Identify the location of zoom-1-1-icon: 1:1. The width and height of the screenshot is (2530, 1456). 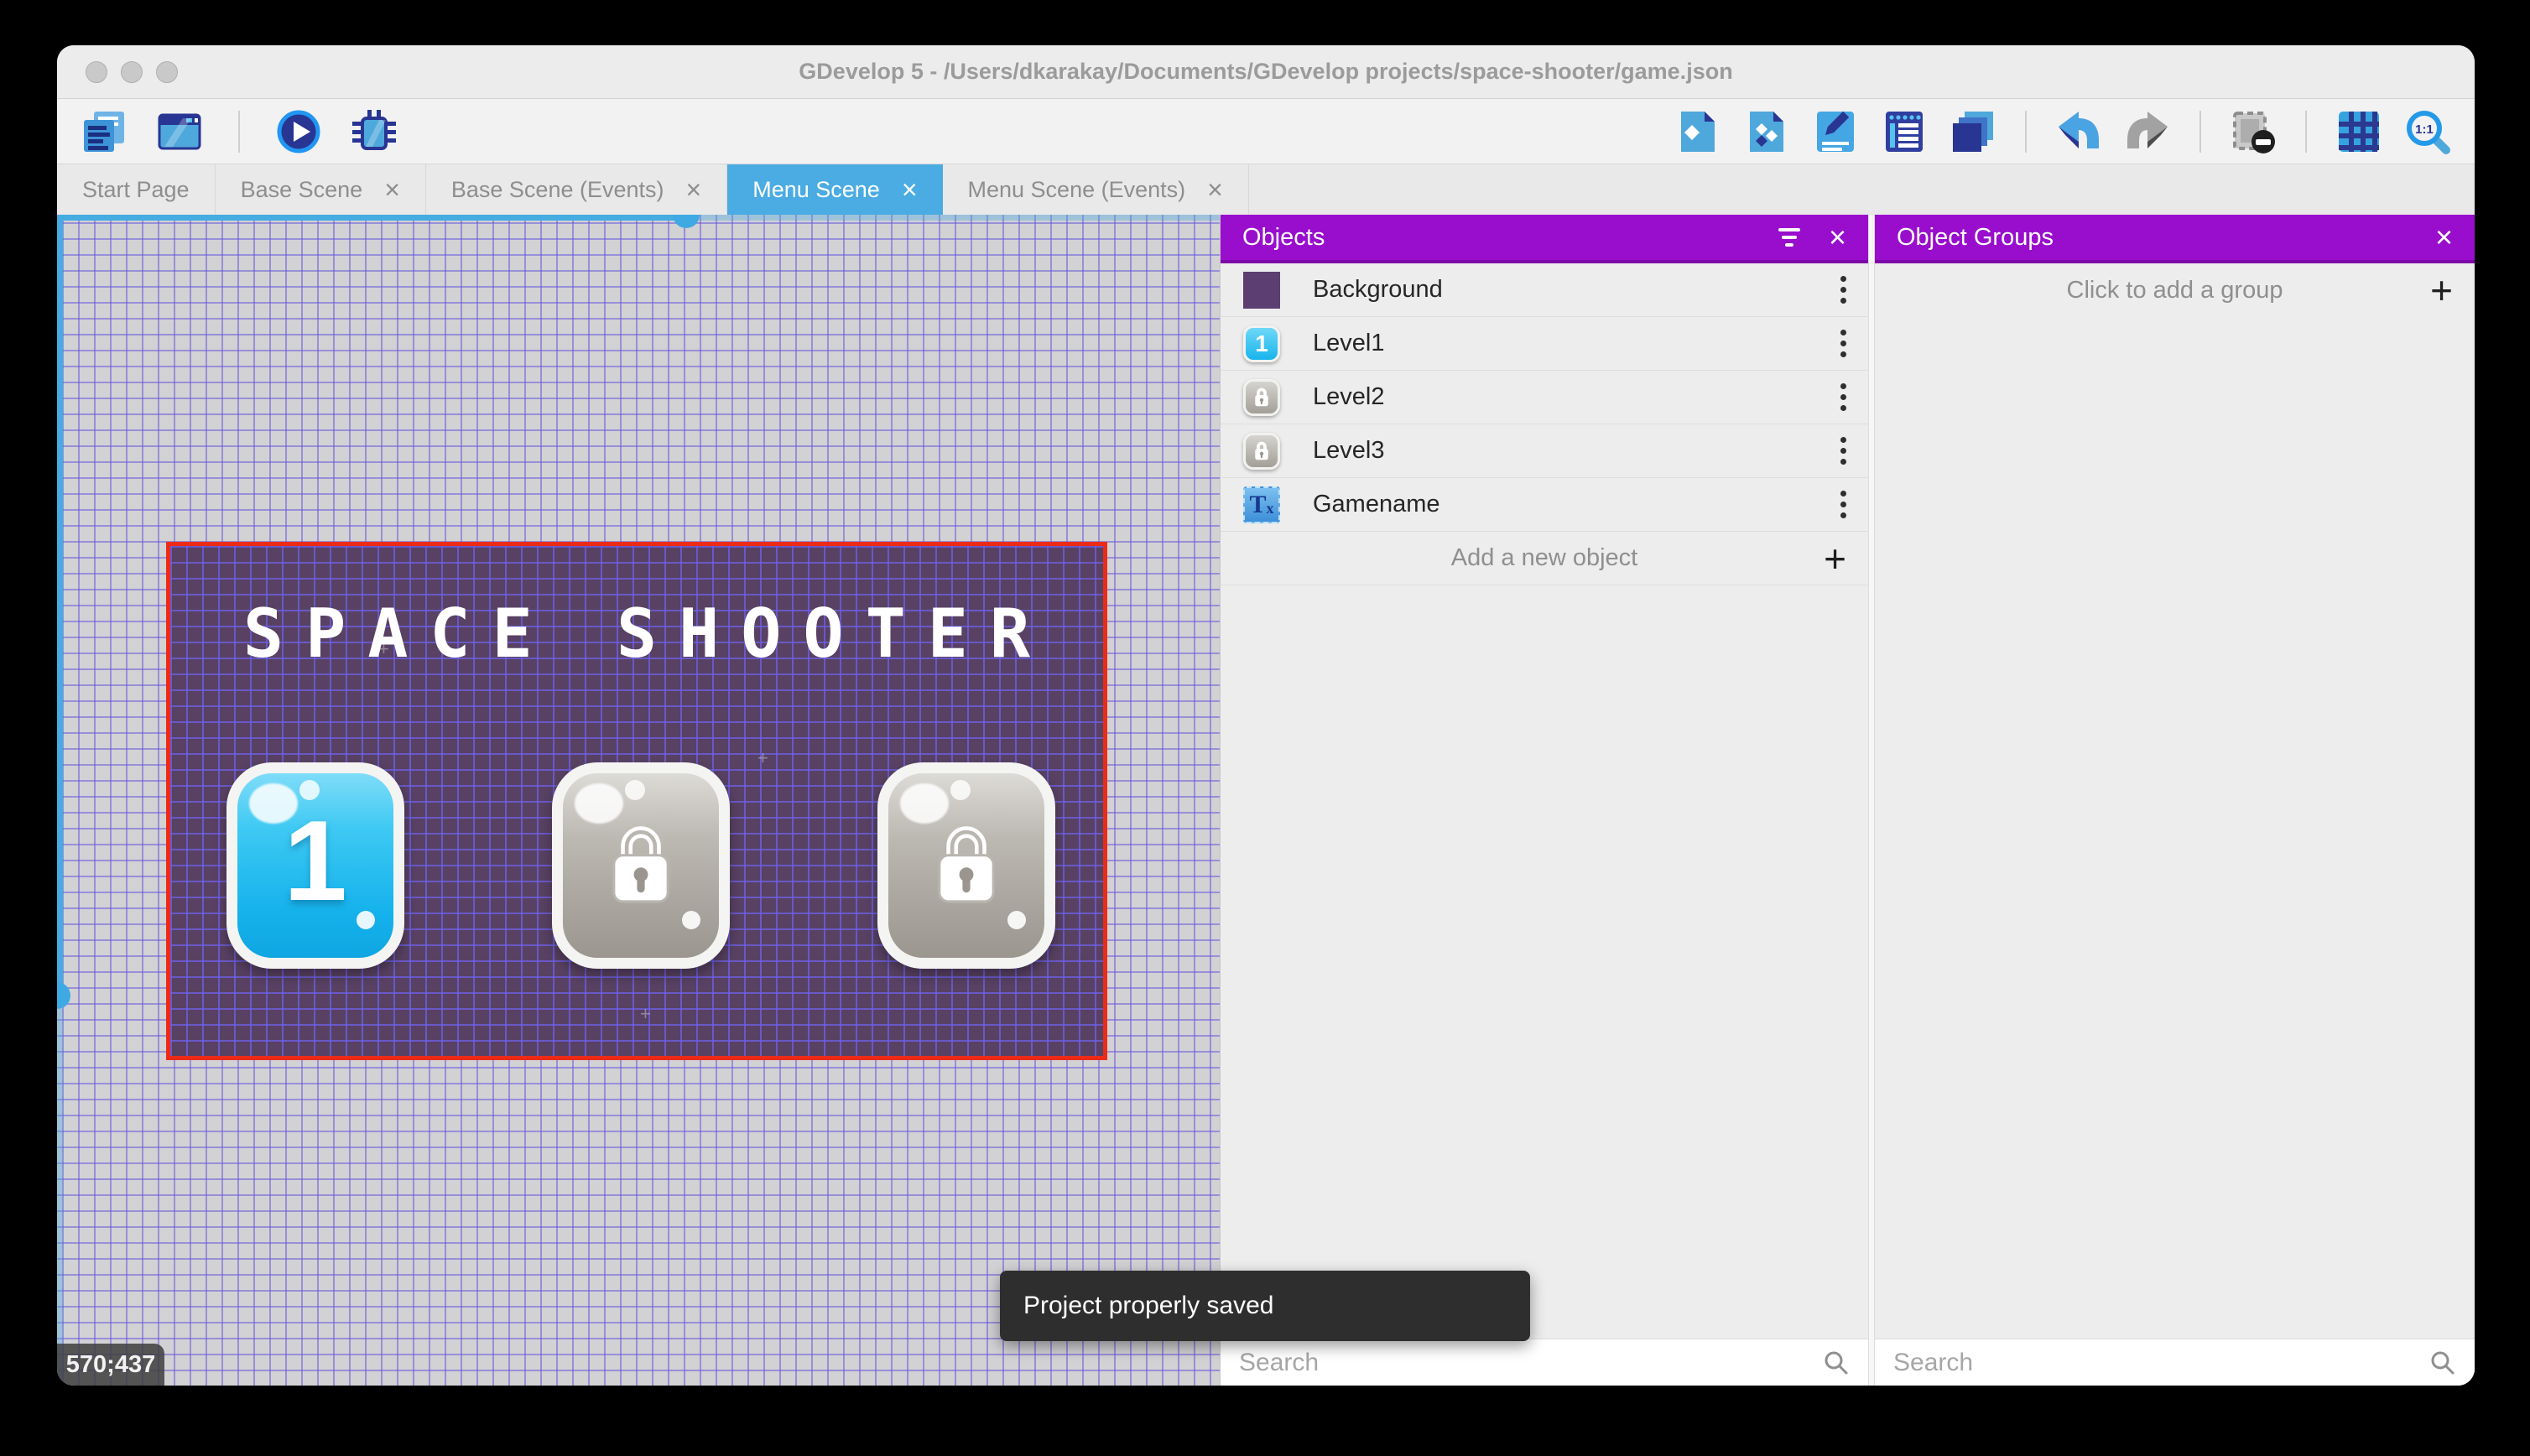
(2427, 131).